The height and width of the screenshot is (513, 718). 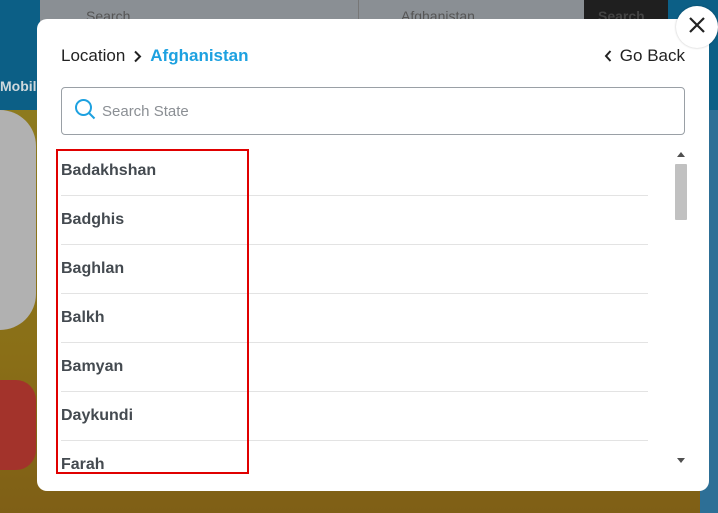 I want to click on state-name: Badakhshan, so click(x=109, y=170).